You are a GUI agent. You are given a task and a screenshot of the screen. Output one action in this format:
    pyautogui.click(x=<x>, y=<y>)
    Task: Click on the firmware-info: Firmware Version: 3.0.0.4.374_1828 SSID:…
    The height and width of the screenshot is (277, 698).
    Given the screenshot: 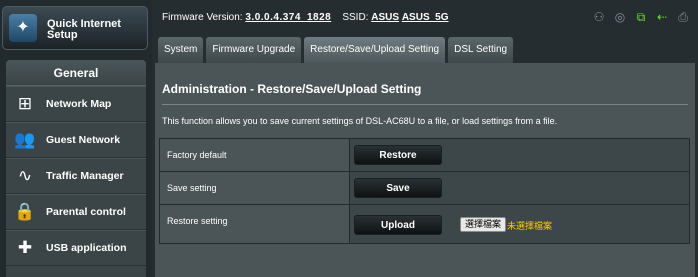 What is the action you would take?
    pyautogui.click(x=305, y=17)
    